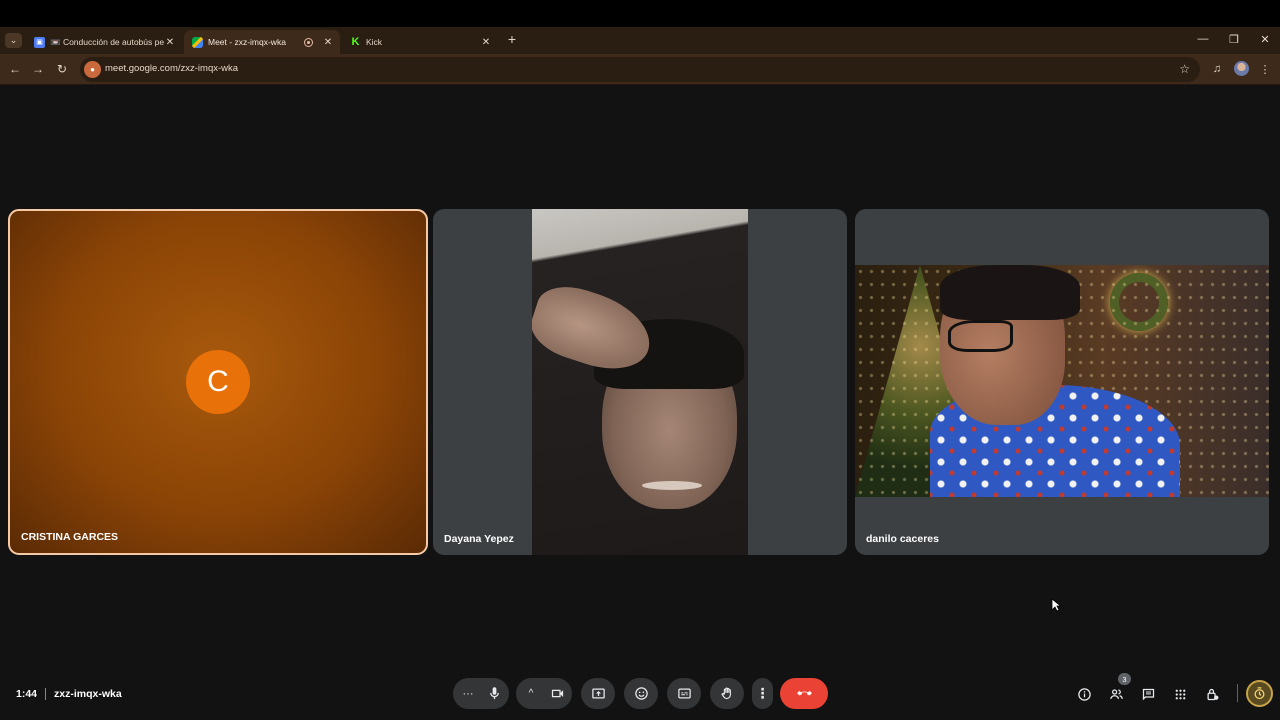 The image size is (1280, 720). What do you see at coordinates (15, 69) in the screenshot?
I see `back-icon: ←` at bounding box center [15, 69].